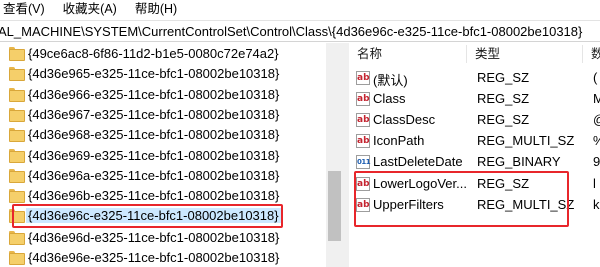 The image size is (600, 267). What do you see at coordinates (154, 134) in the screenshot?
I see `tree-item-label: {4d36e968-e325-11ce-bfc1-08002be10318}` at bounding box center [154, 134].